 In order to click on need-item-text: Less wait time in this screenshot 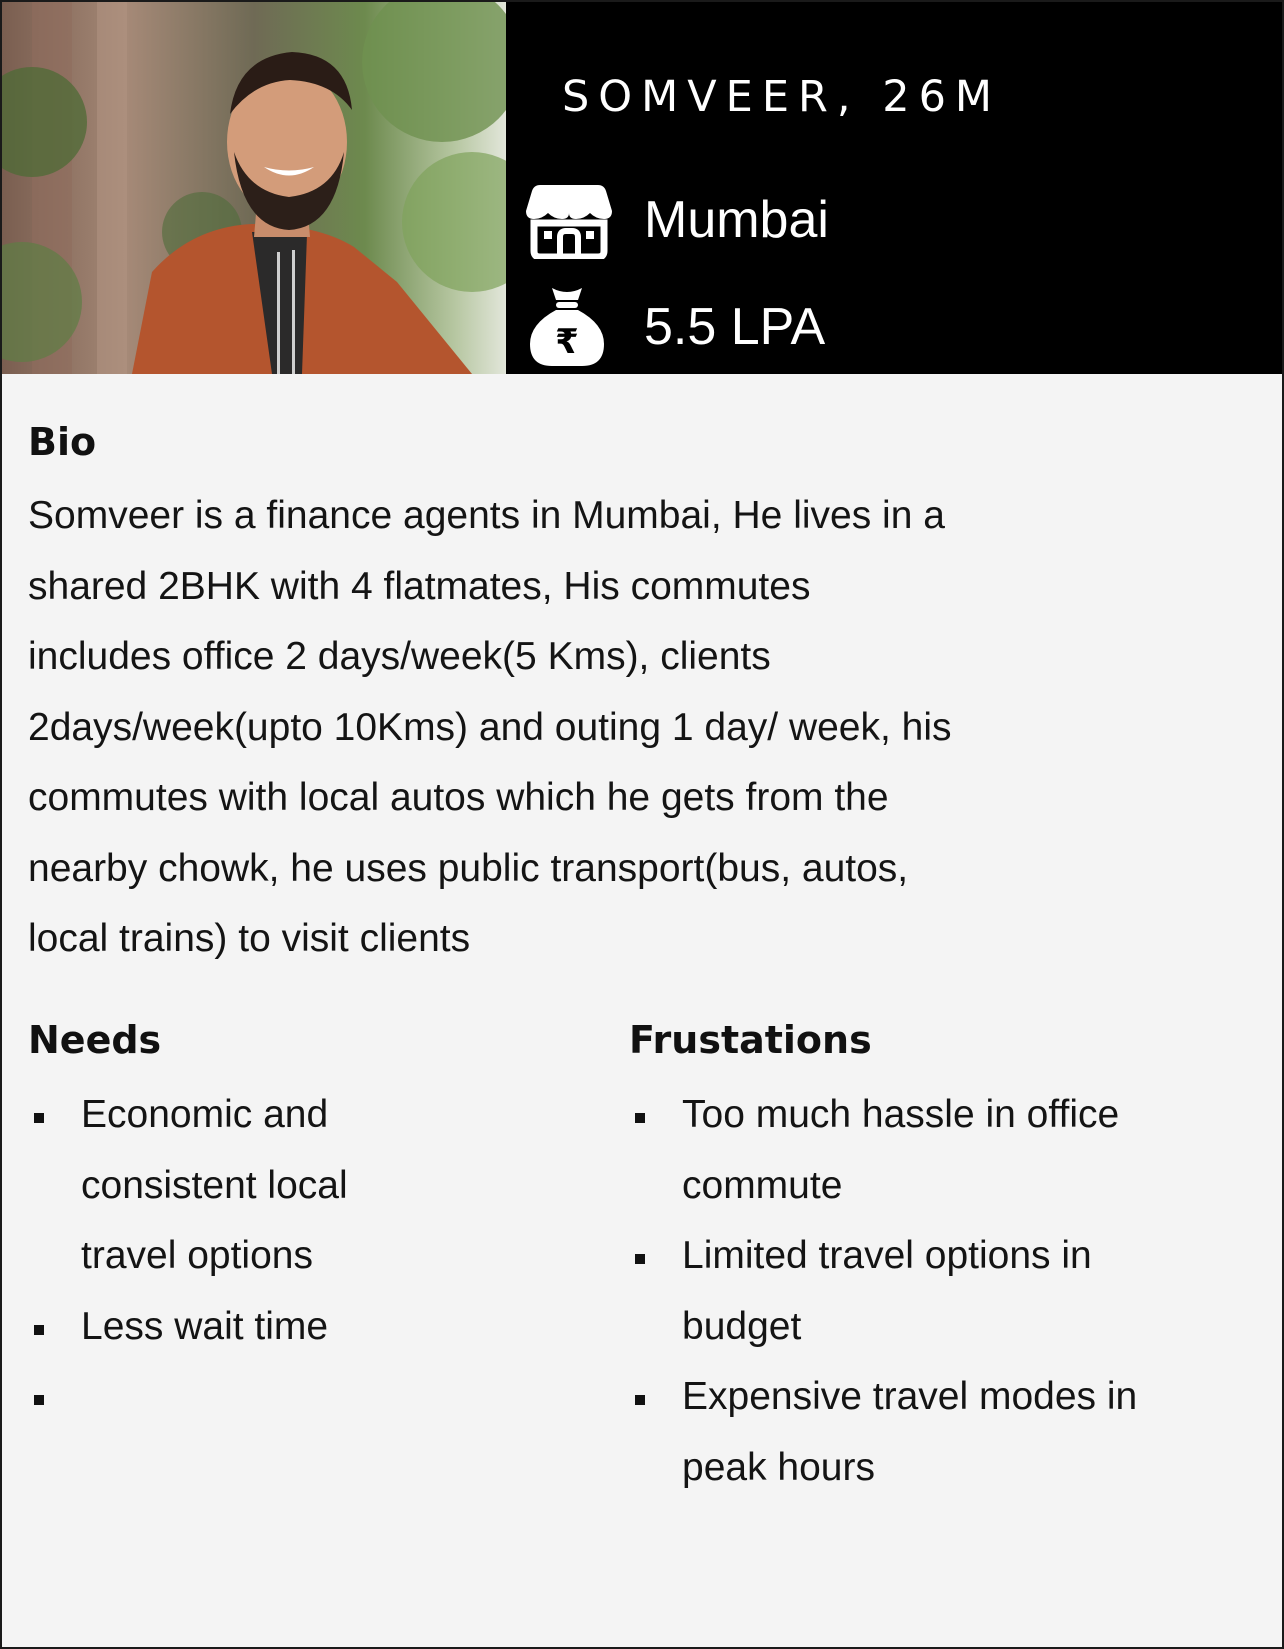, I will do `click(205, 1326)`.